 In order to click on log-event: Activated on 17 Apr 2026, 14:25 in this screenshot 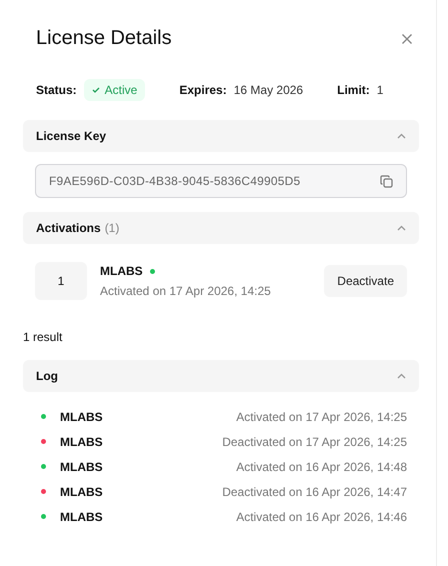, I will do `click(321, 417)`.